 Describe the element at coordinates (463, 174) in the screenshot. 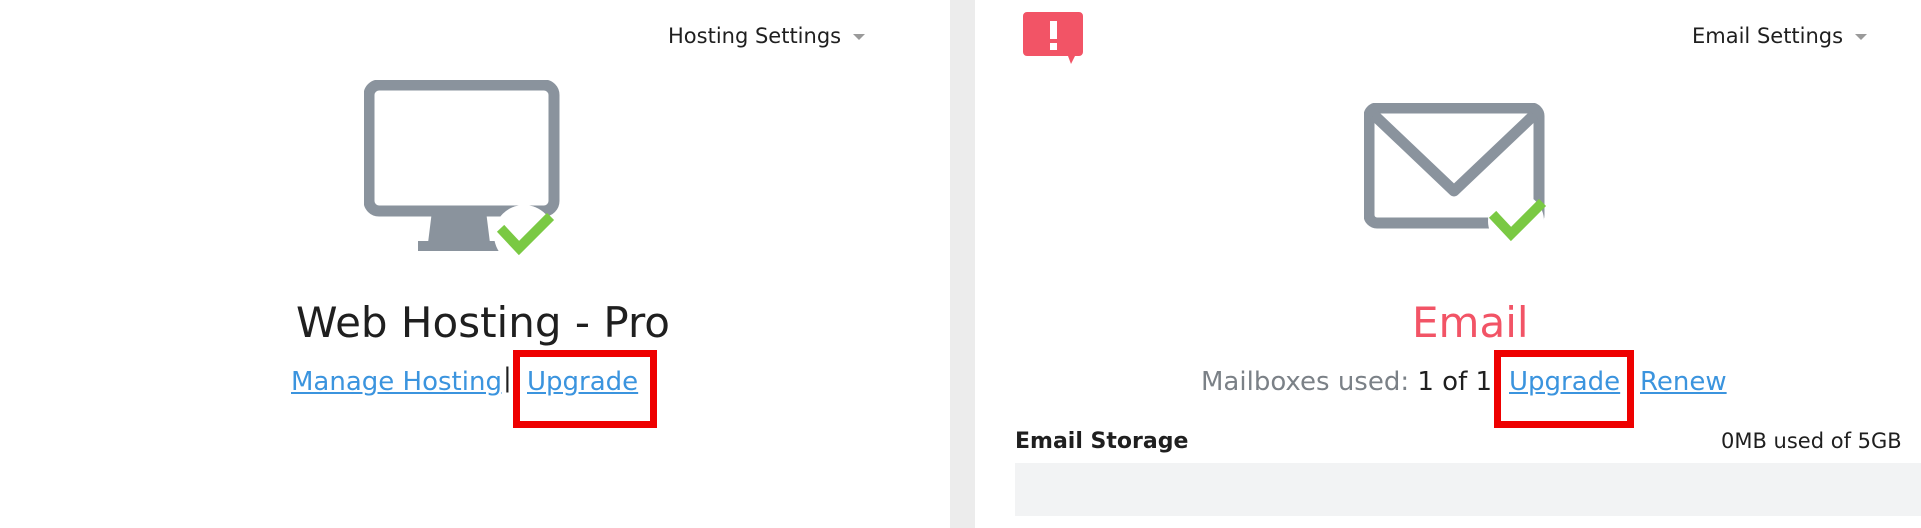

I see `monitor-check-icon` at that location.